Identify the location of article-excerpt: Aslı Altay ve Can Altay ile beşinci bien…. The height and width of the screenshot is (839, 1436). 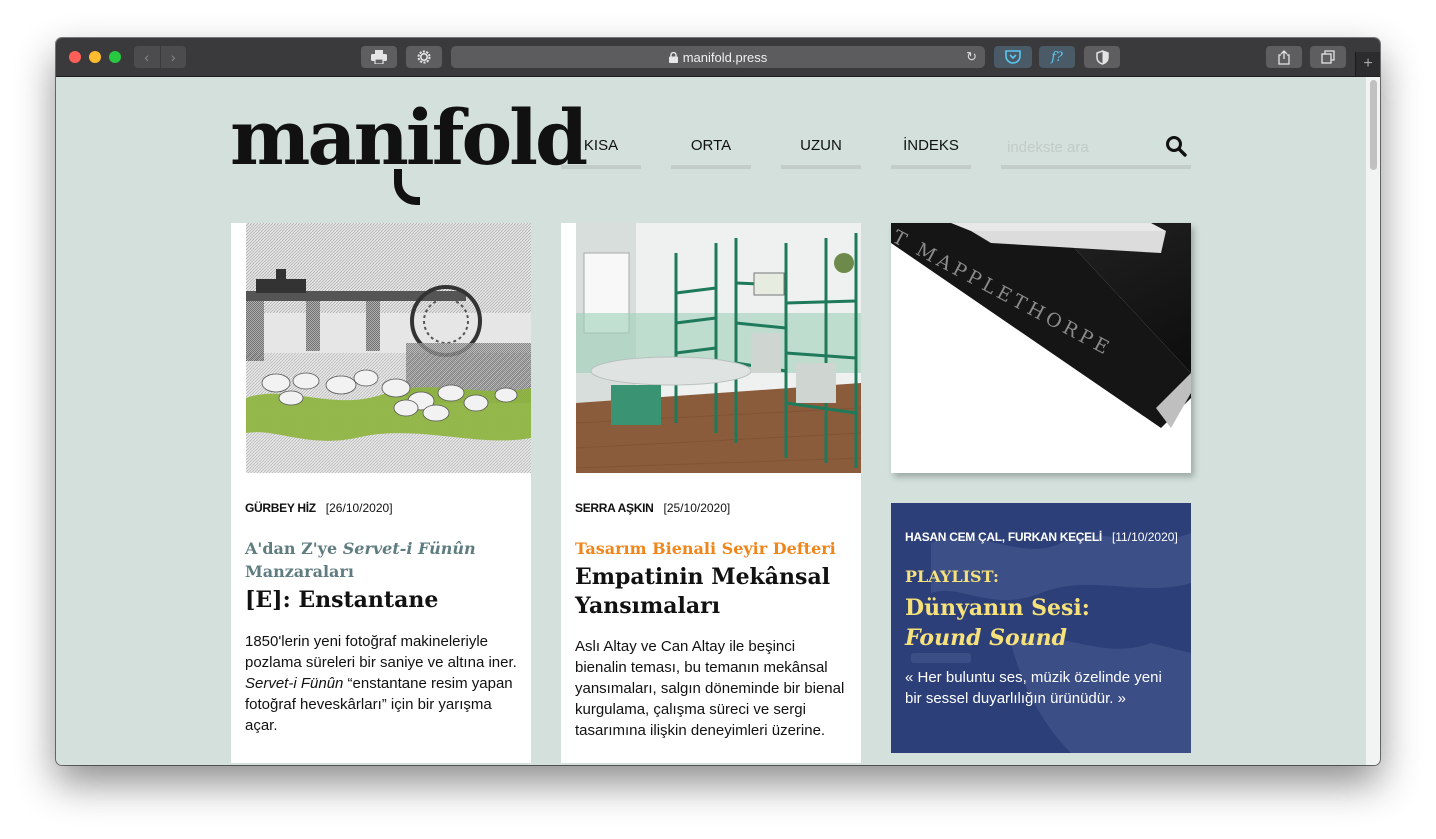
(710, 688).